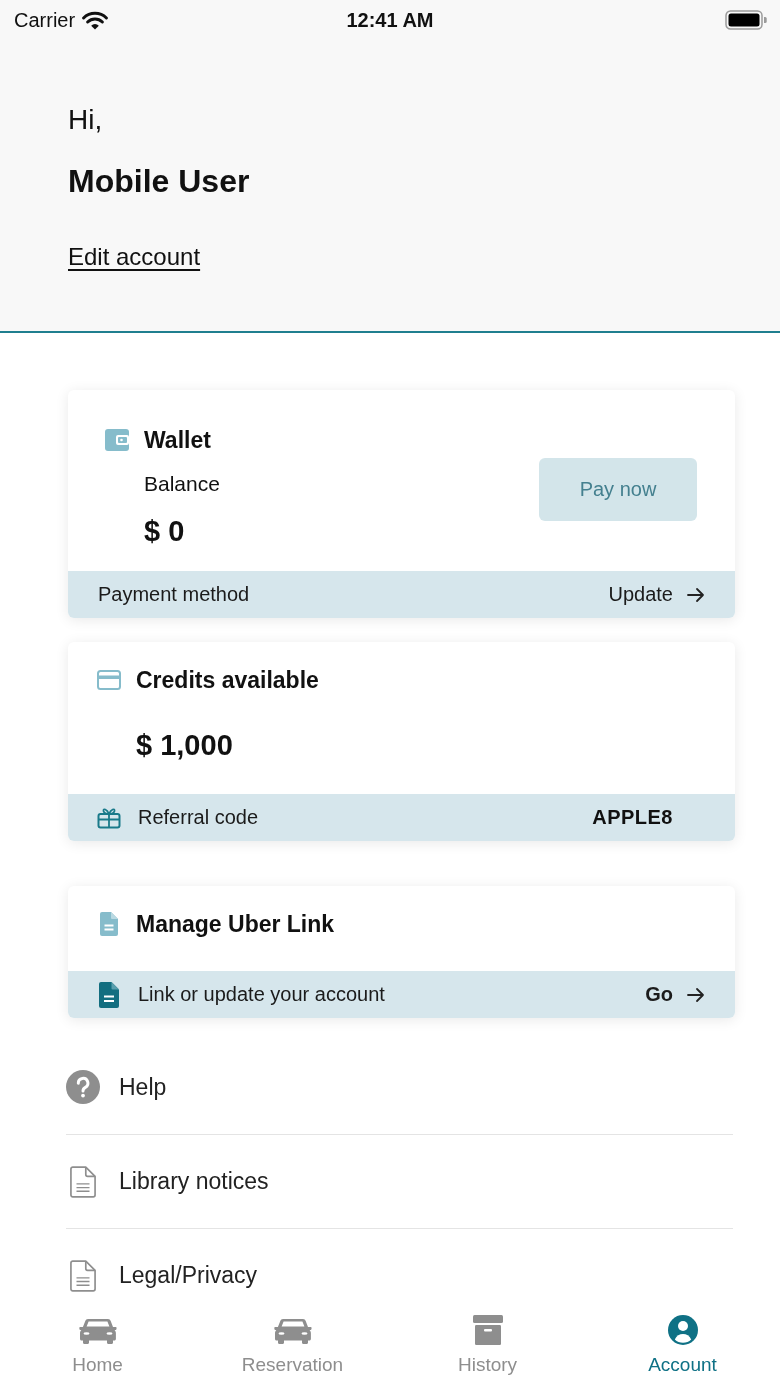 Image resolution: width=780 pixels, height=1387 pixels. I want to click on menu-item: Library notices, so click(399, 1181).